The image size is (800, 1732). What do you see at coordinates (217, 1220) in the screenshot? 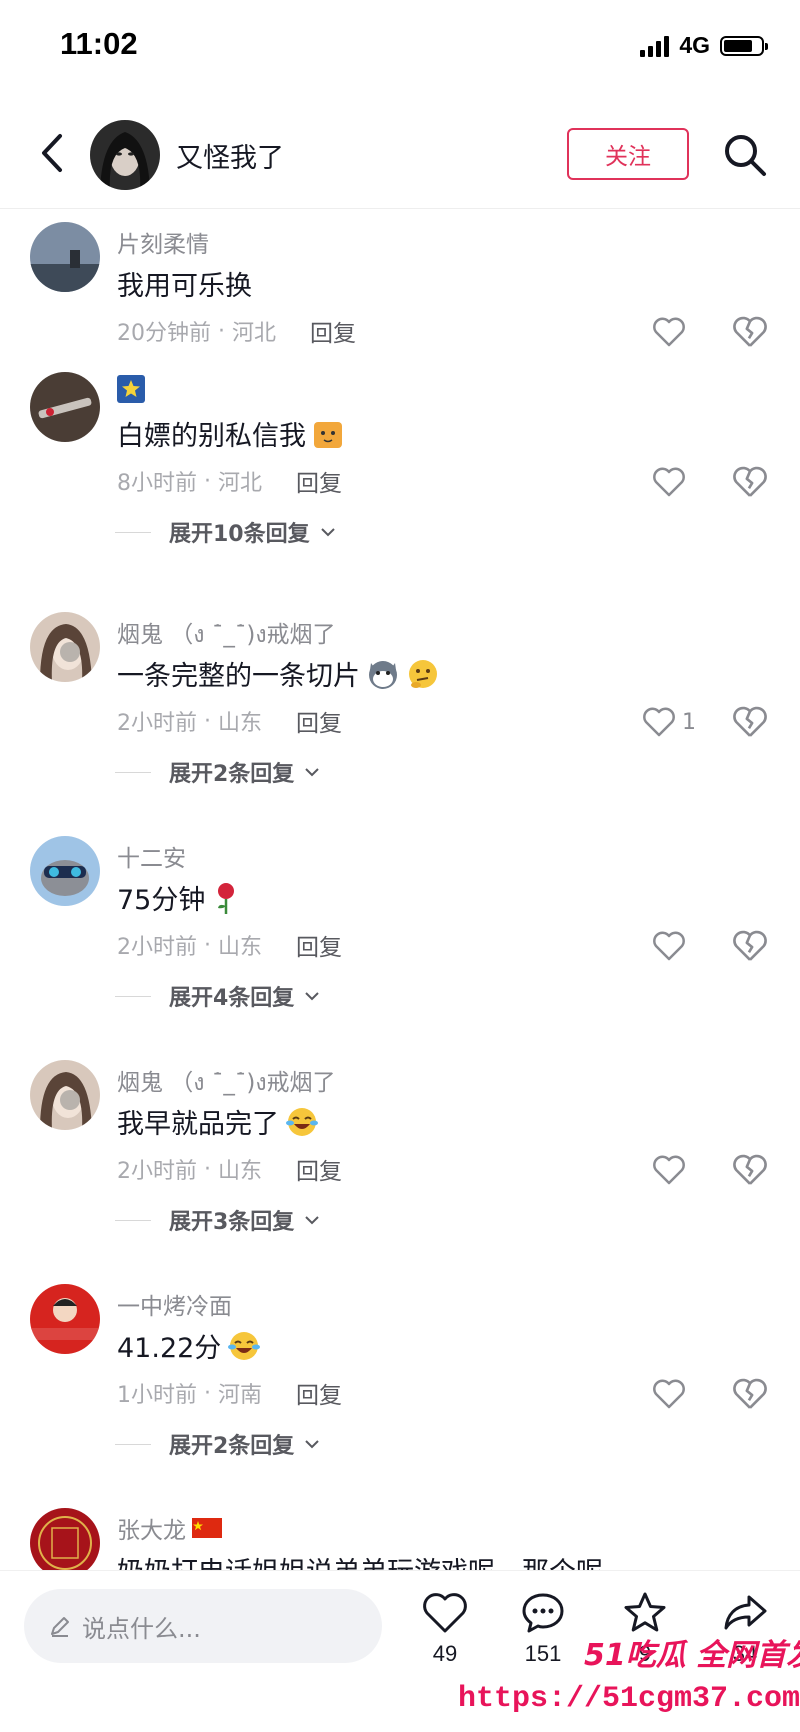
I see `expand-replies: 展开3条回复` at bounding box center [217, 1220].